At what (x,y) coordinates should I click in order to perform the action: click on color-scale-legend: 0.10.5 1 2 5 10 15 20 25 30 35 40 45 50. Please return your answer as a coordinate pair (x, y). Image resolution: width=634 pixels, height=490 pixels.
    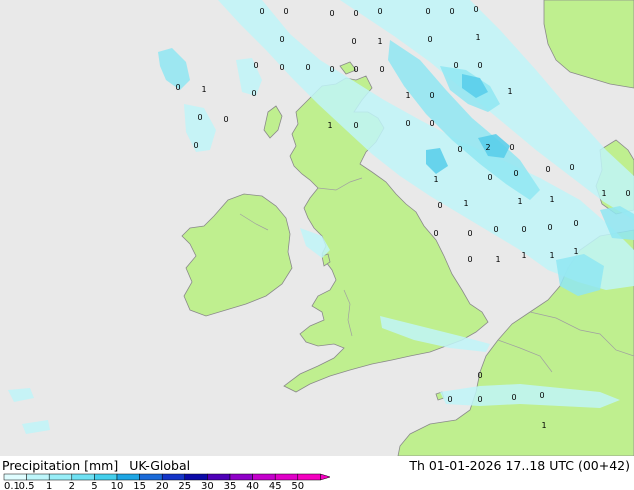
    Looking at the image, I should click on (166, 481).